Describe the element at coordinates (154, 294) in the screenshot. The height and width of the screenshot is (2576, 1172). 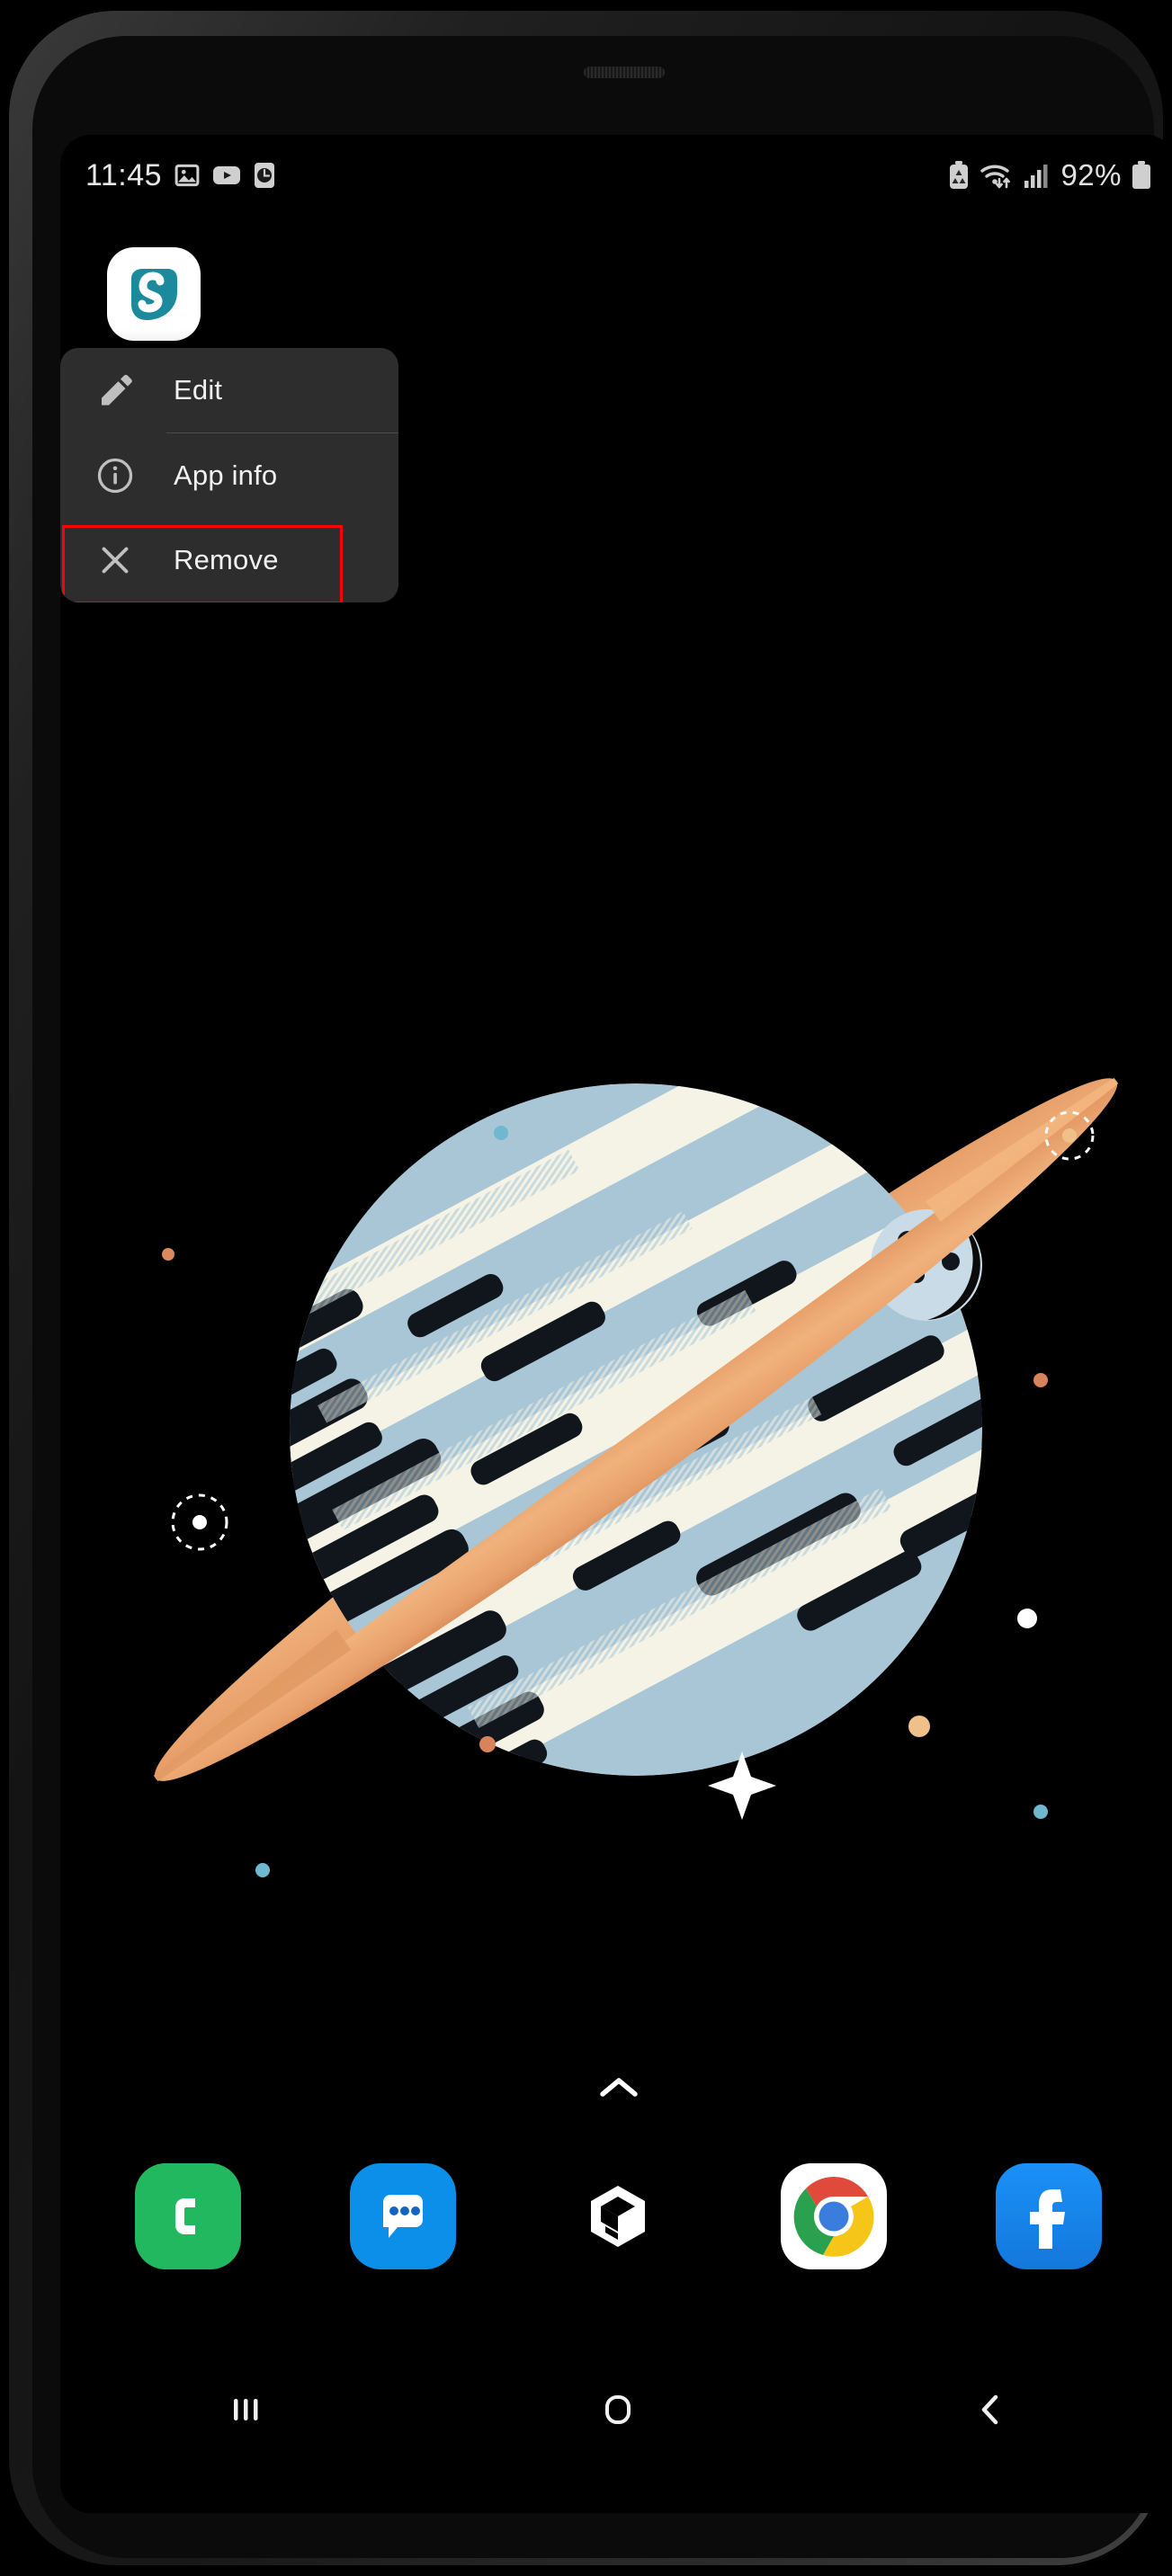
I see `surfshark-icon` at that location.